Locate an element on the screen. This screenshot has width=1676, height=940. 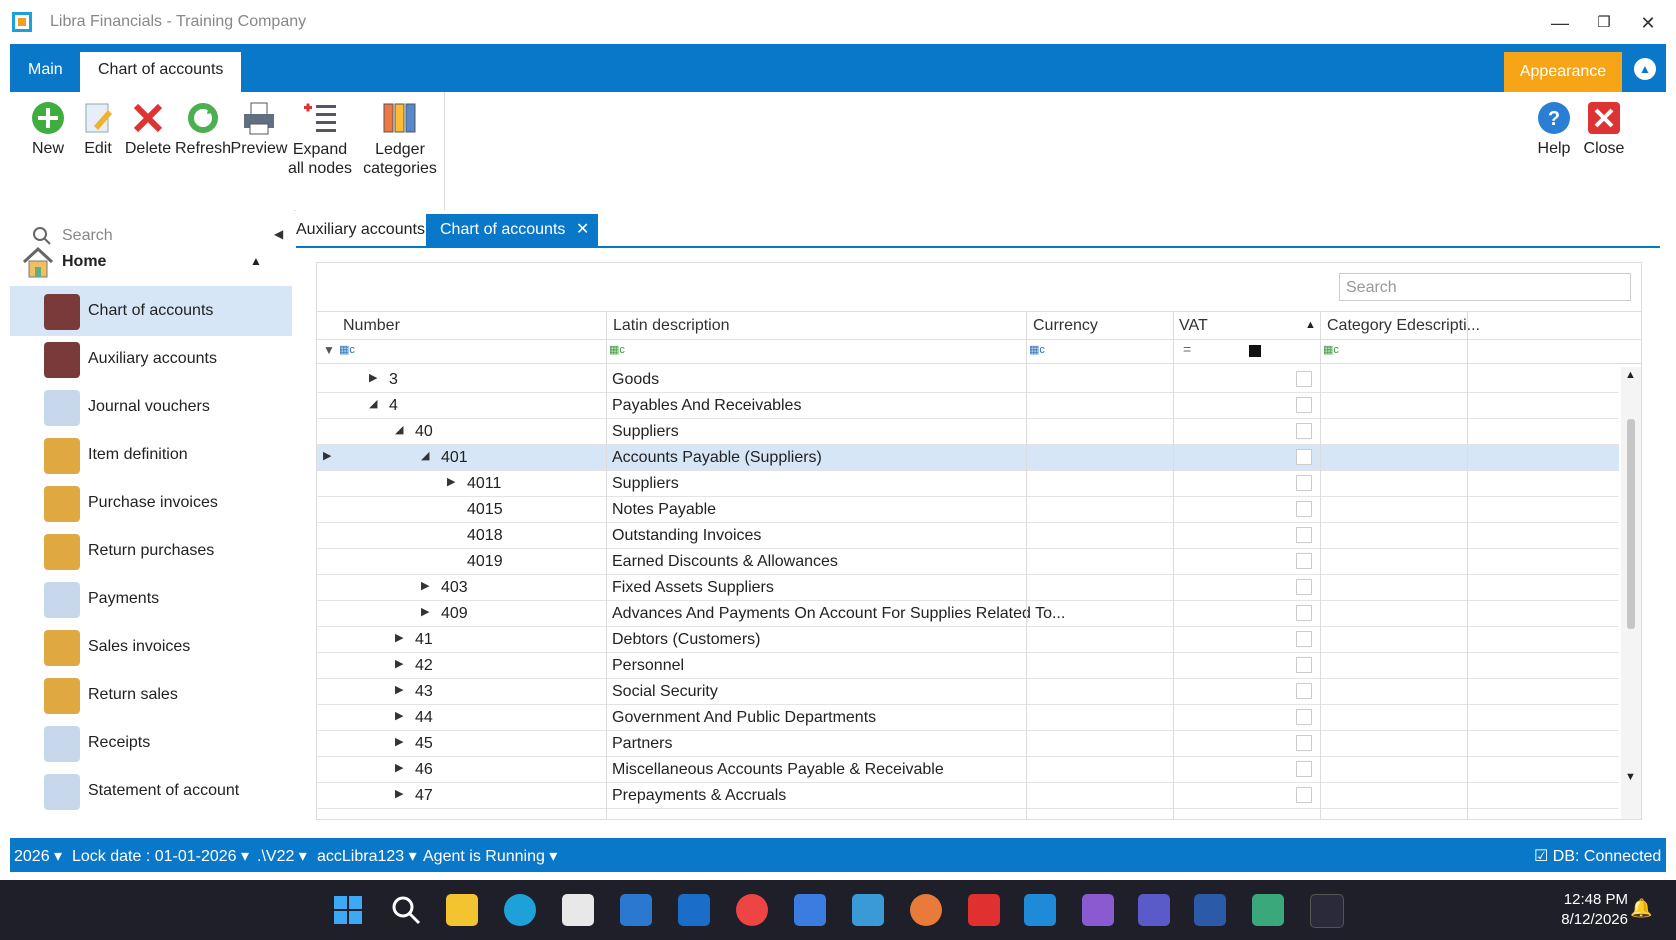
lock-date-selector: Lock date : 01-01-2026 ▾ is located at coordinates (160, 856).